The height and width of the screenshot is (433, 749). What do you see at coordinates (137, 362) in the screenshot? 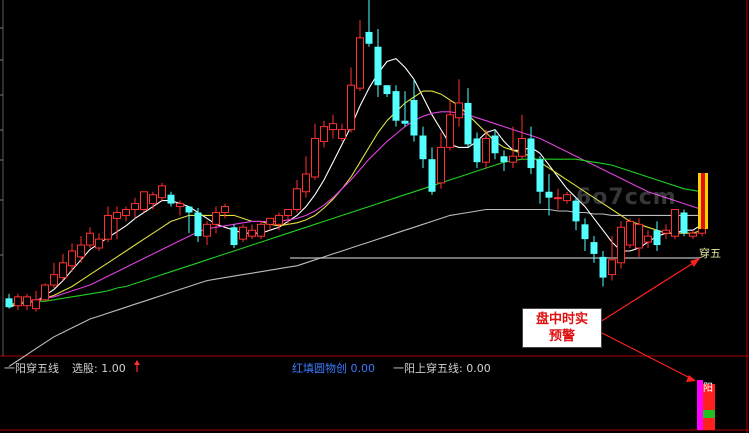
I see `up-arrow-marker-head` at bounding box center [137, 362].